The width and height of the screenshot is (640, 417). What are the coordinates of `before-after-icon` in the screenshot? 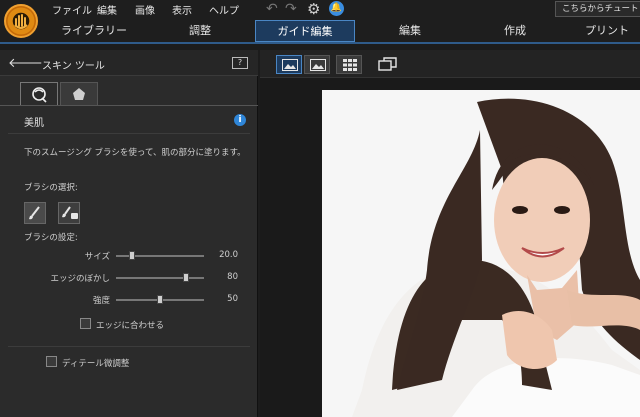 It's located at (290, 65).